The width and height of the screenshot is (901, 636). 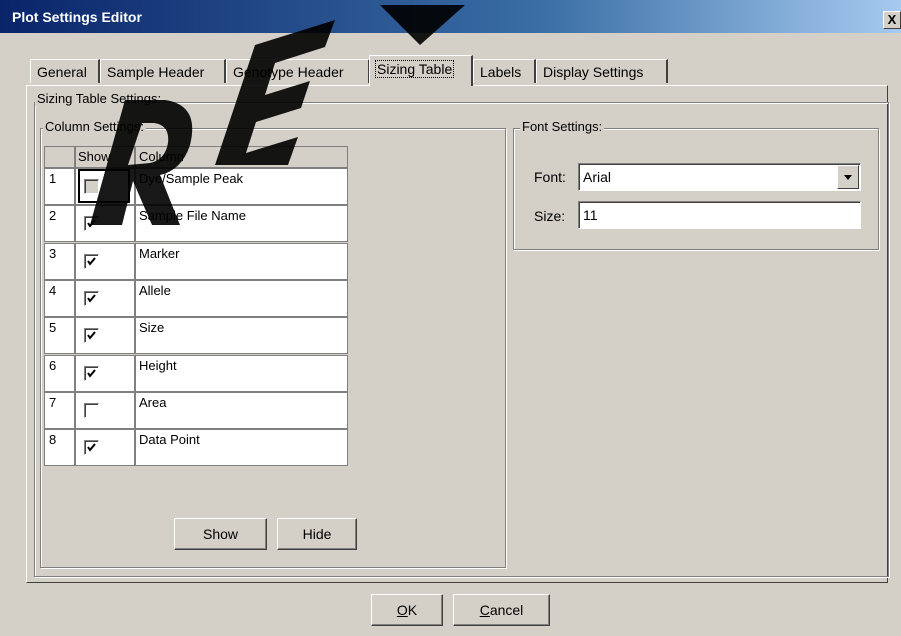 I want to click on sizing-table-settings-label: Sizing Table Settings:, so click(x=99, y=98).